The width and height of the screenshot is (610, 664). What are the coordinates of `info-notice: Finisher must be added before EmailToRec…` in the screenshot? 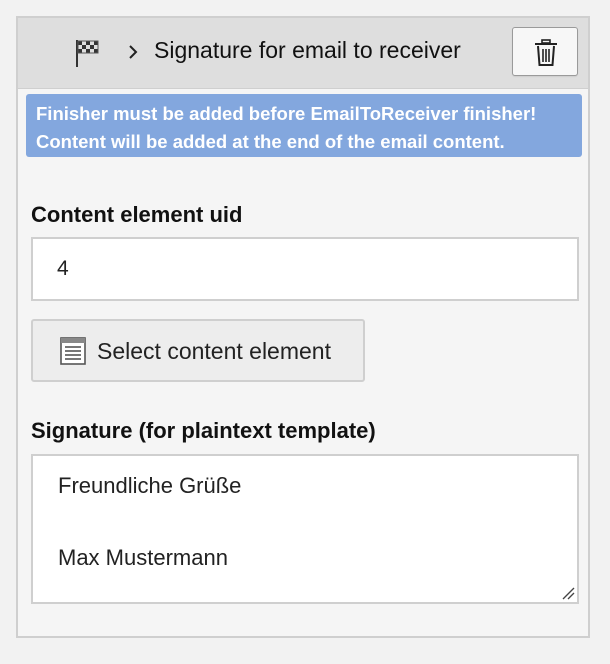 It's located at (304, 125).